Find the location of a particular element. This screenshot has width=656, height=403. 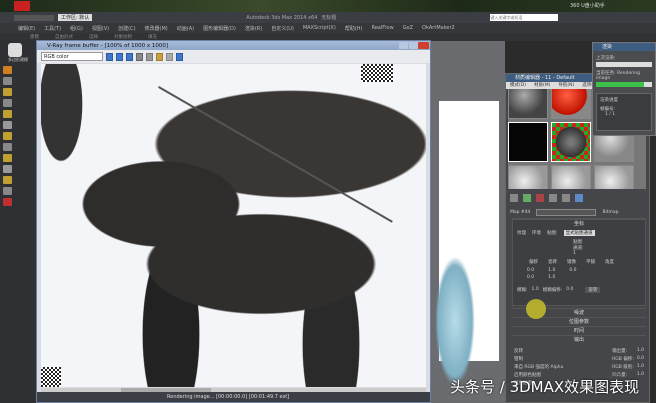

menu-item: 自定义(U) is located at coordinates (282, 28).